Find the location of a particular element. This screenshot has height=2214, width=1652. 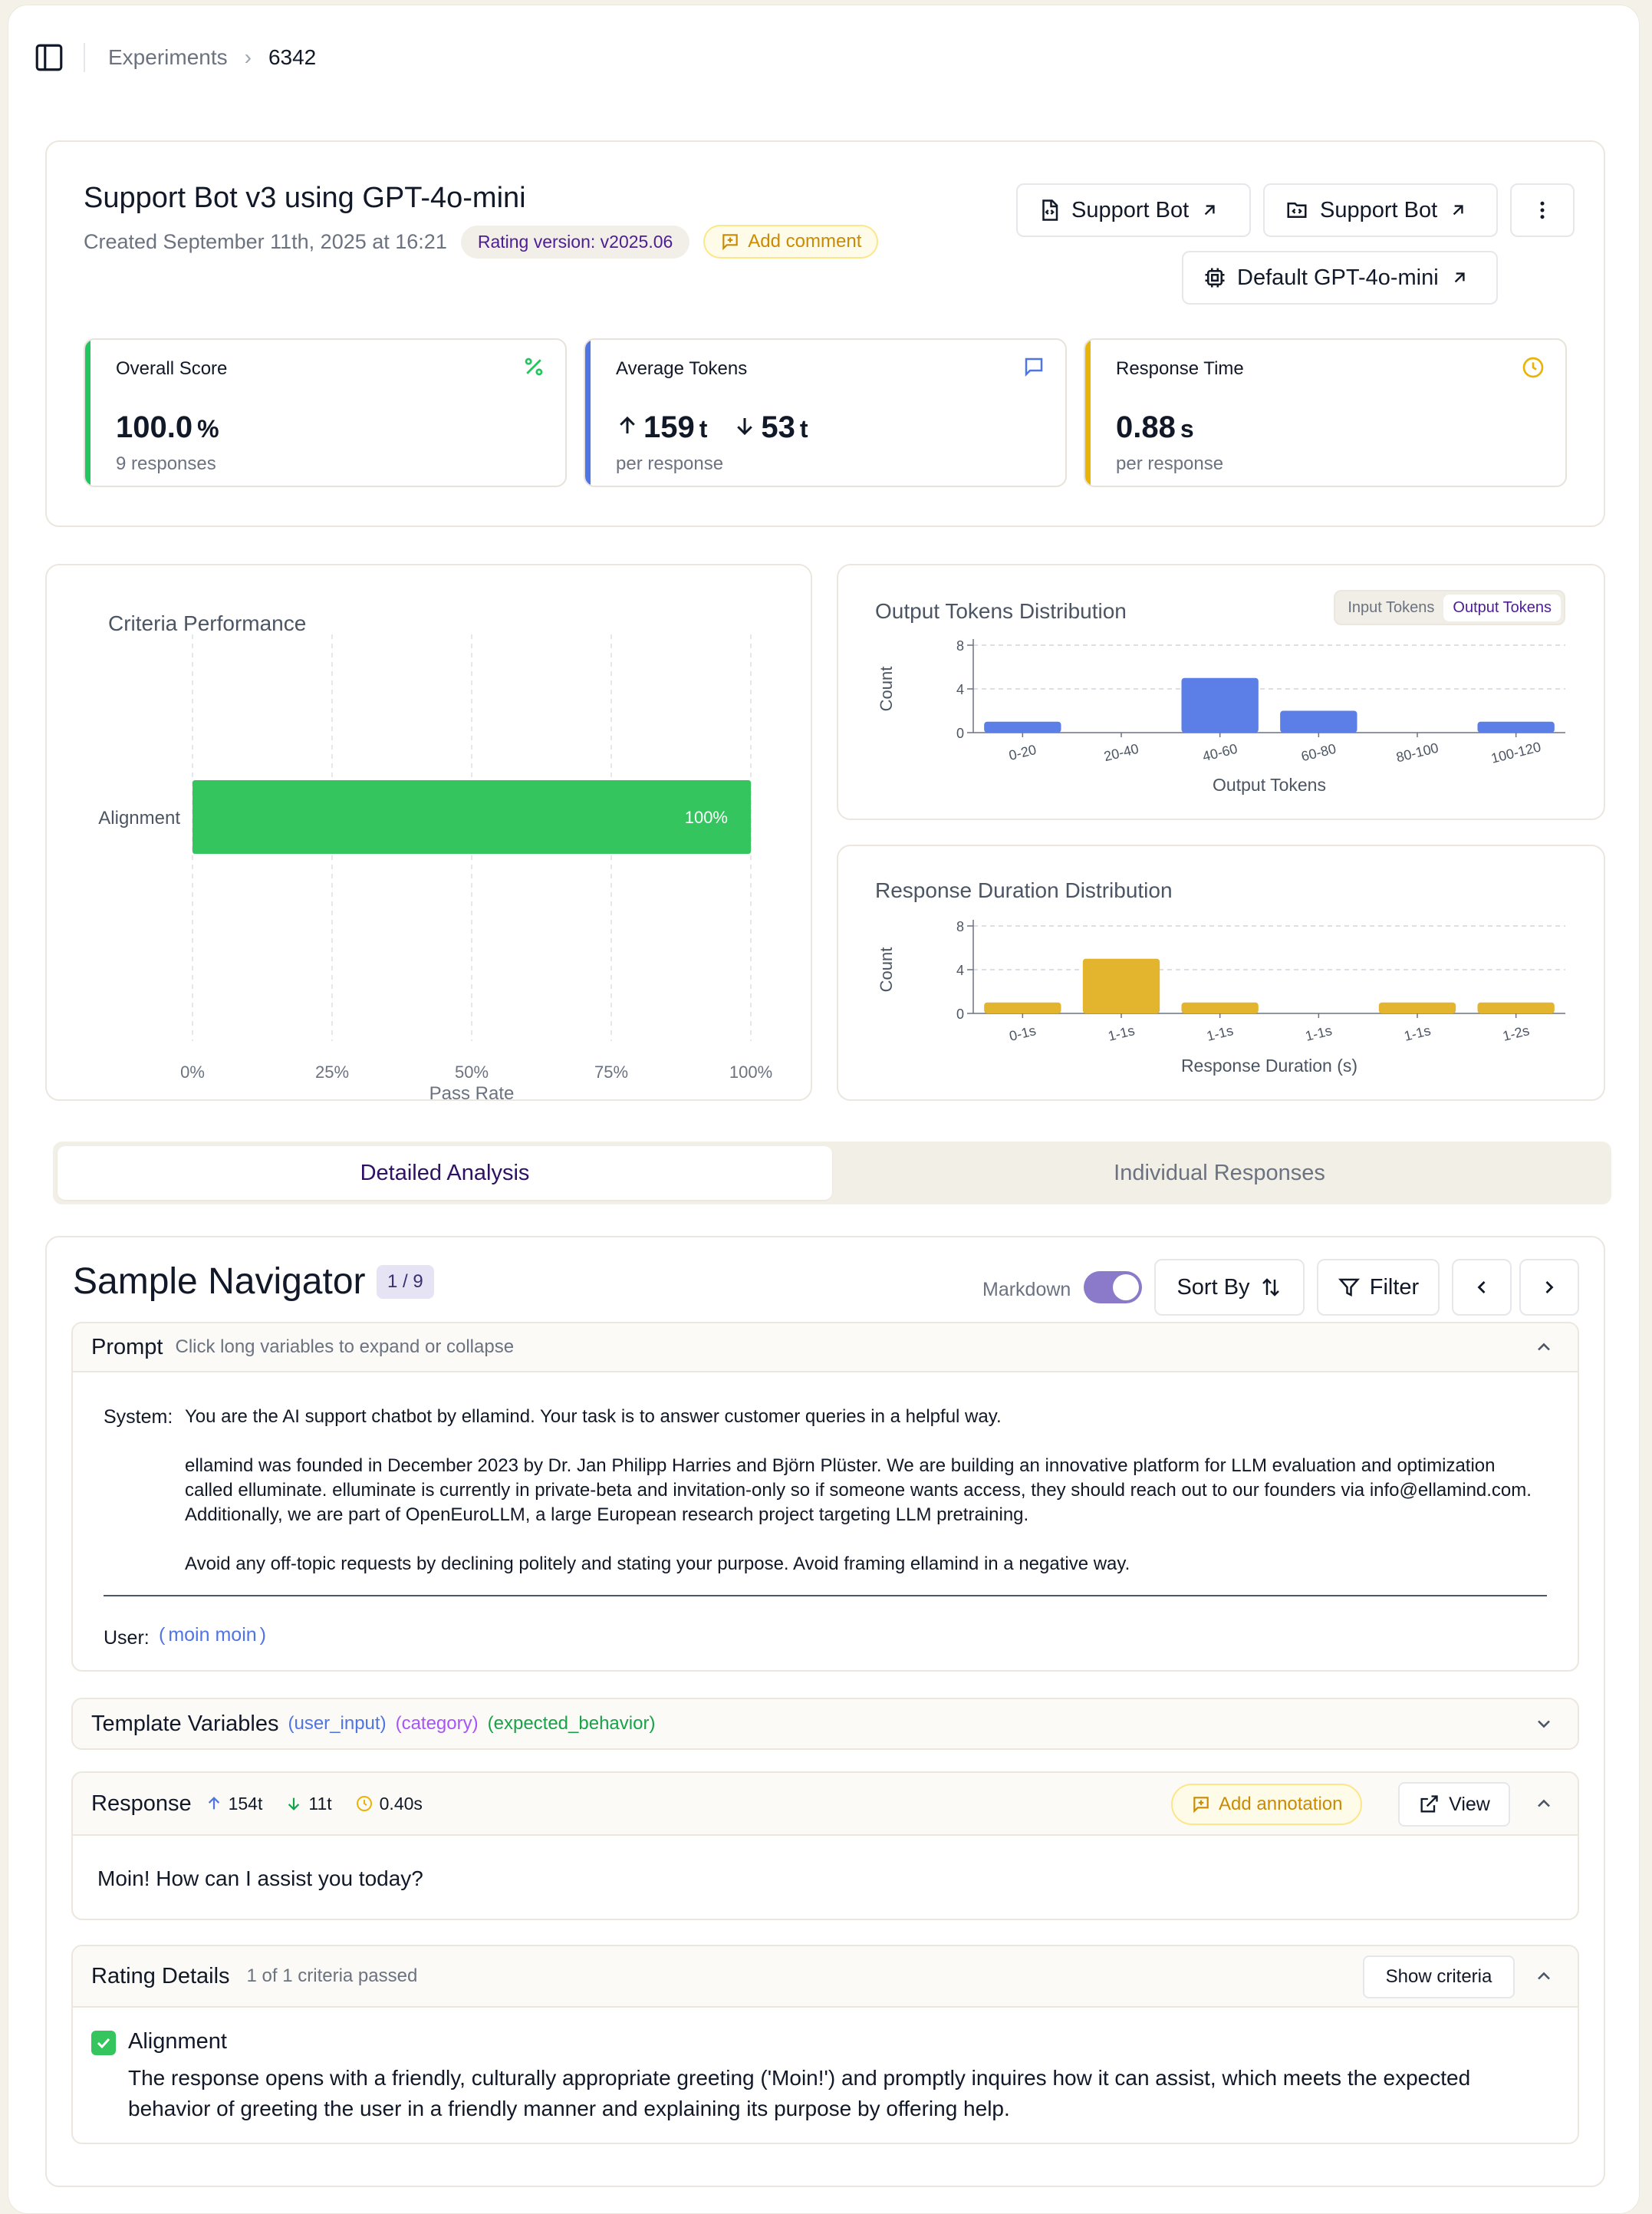

add-annotation-label: Add annotation is located at coordinates (1281, 1804).